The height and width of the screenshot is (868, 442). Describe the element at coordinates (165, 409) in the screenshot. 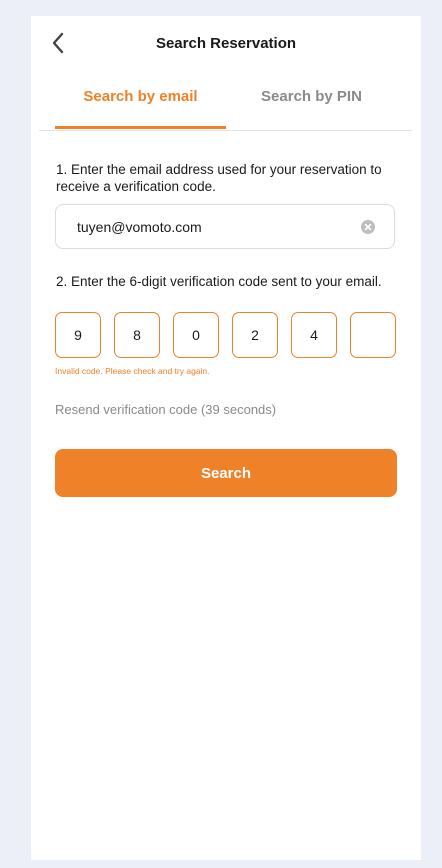

I see `resend-code-link: Resend verification code (39 seconds)` at that location.